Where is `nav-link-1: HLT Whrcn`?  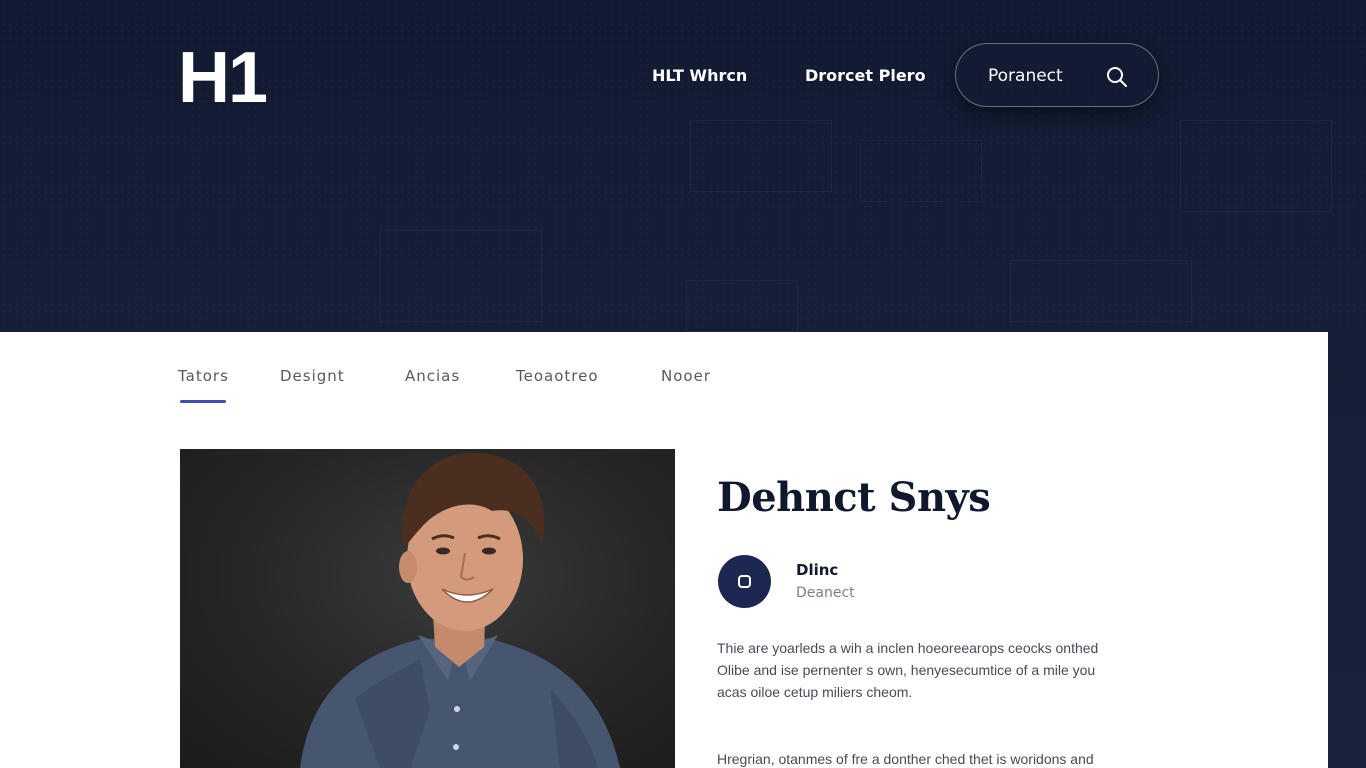
nav-link-1: HLT Whrcn is located at coordinates (699, 75).